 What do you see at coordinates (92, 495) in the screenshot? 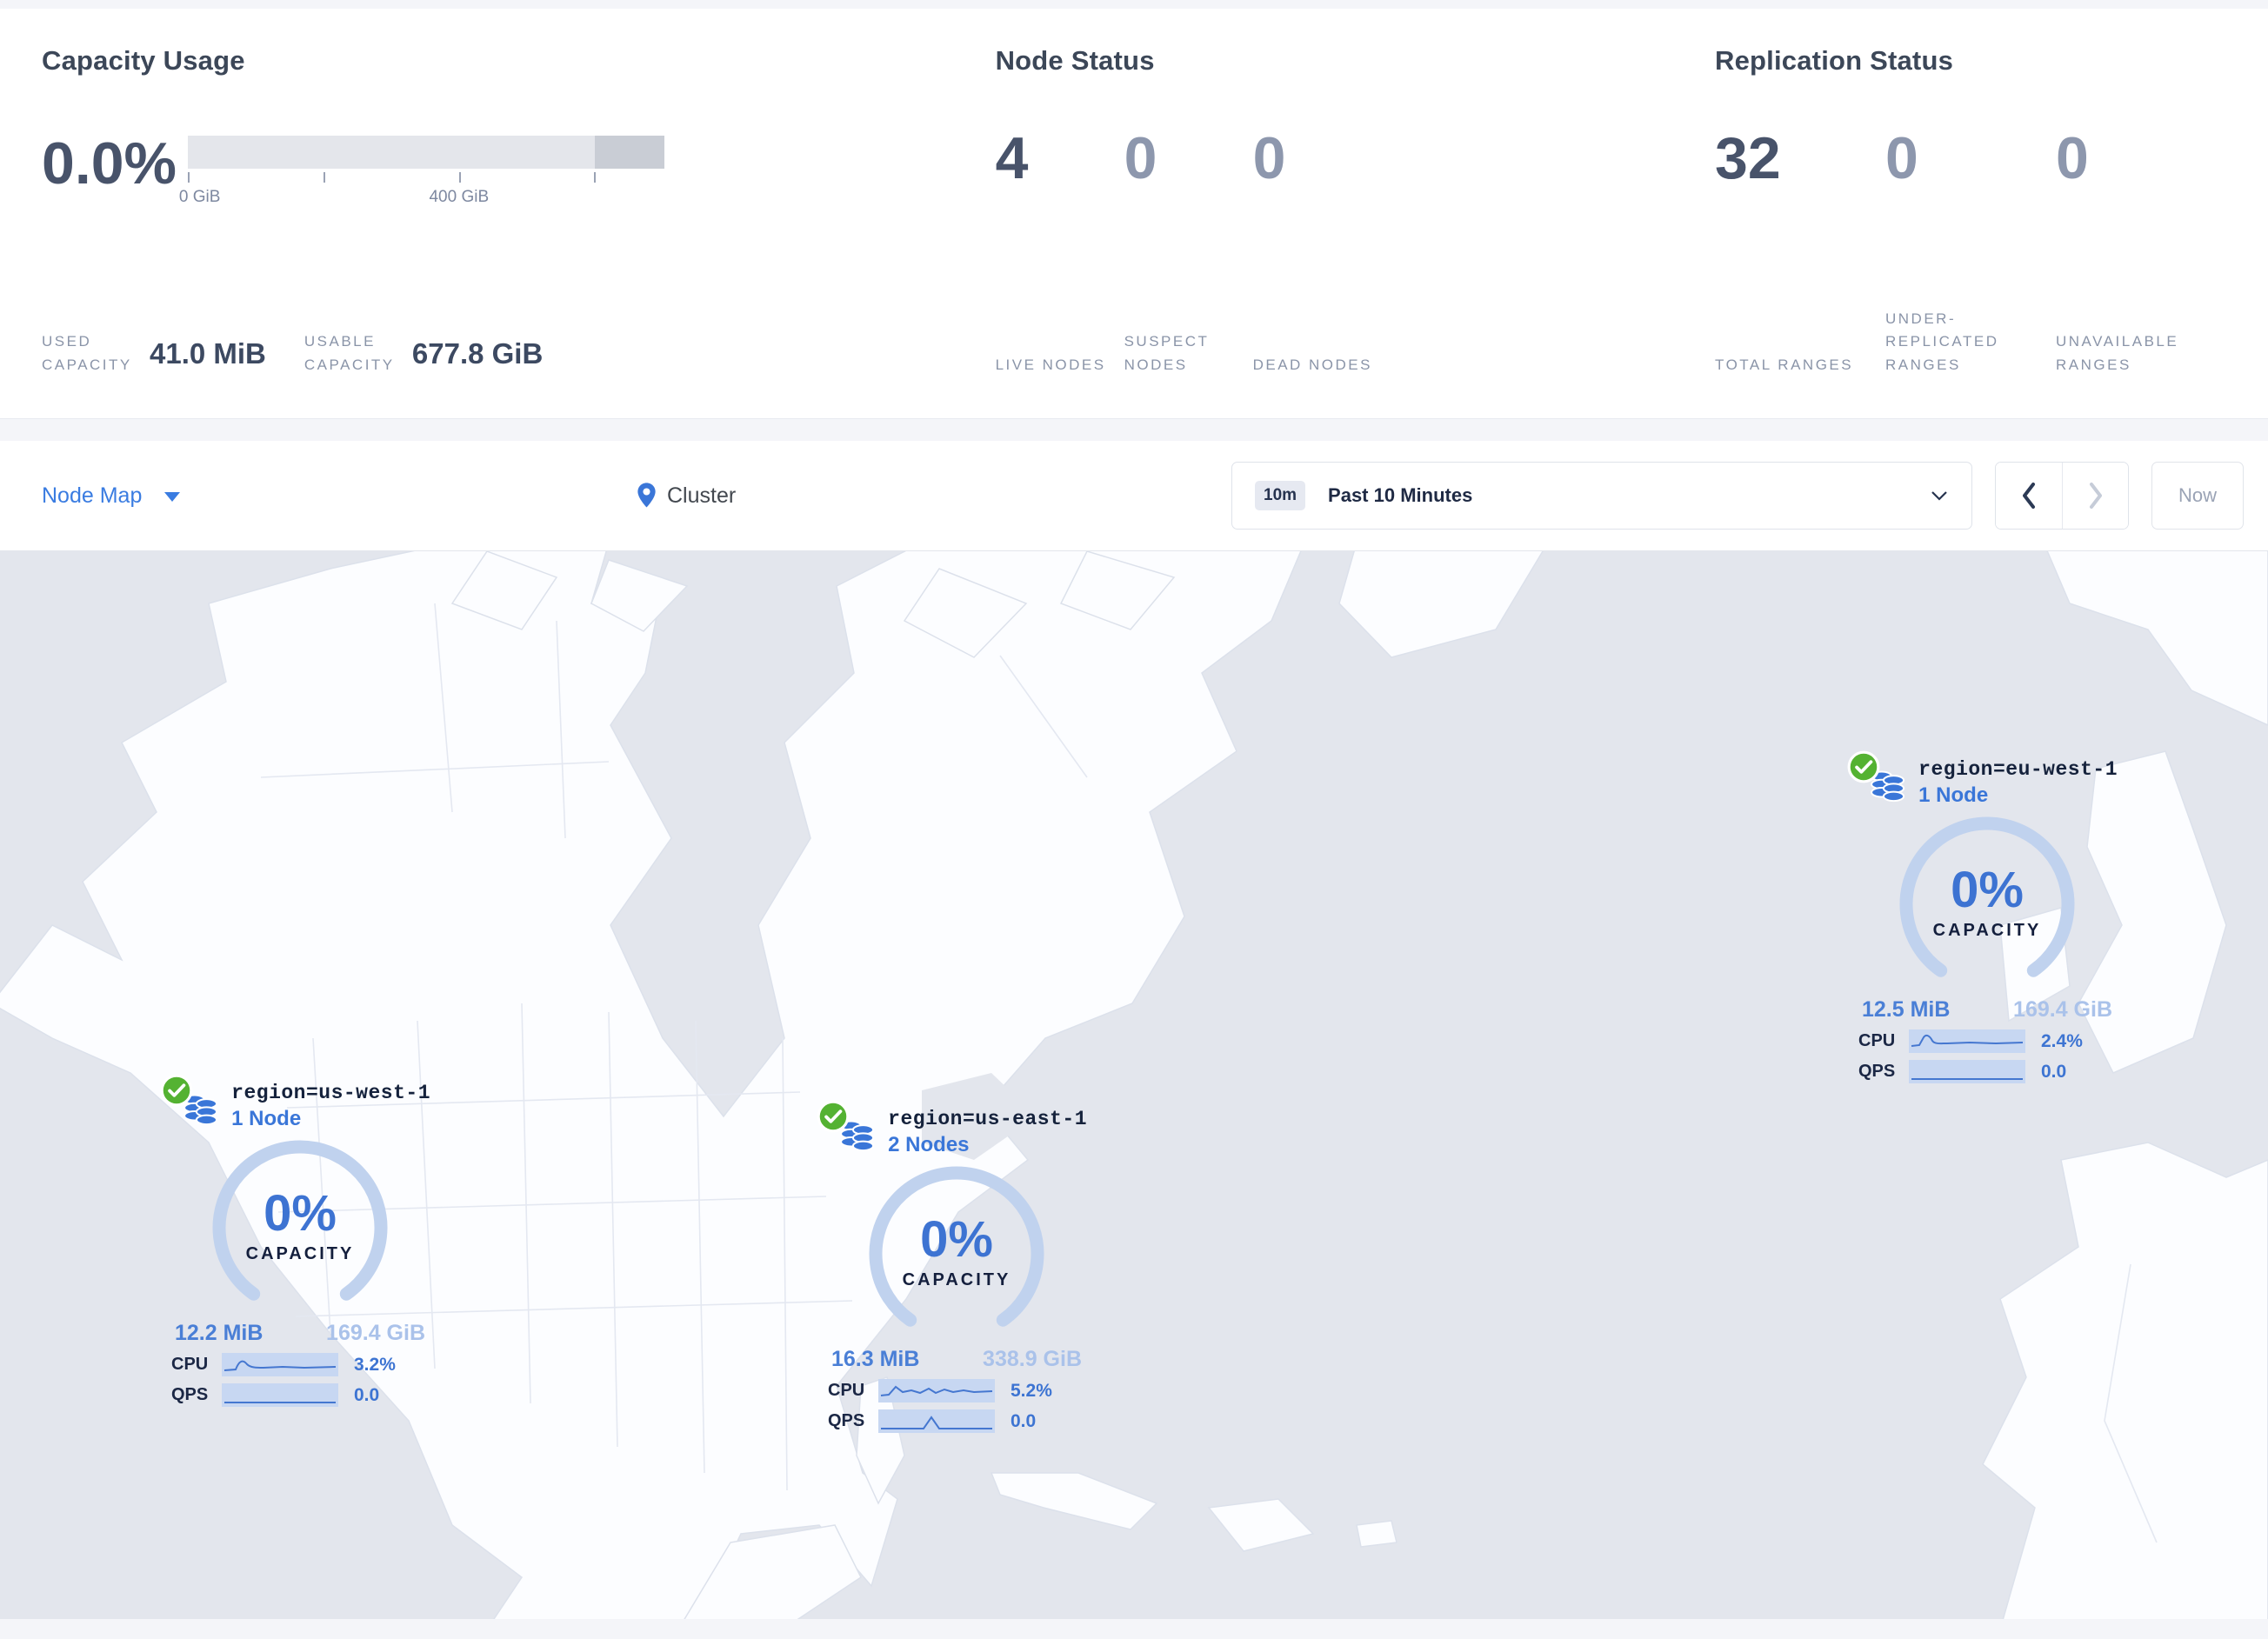
I see `view-mode-label: Node Map` at bounding box center [92, 495].